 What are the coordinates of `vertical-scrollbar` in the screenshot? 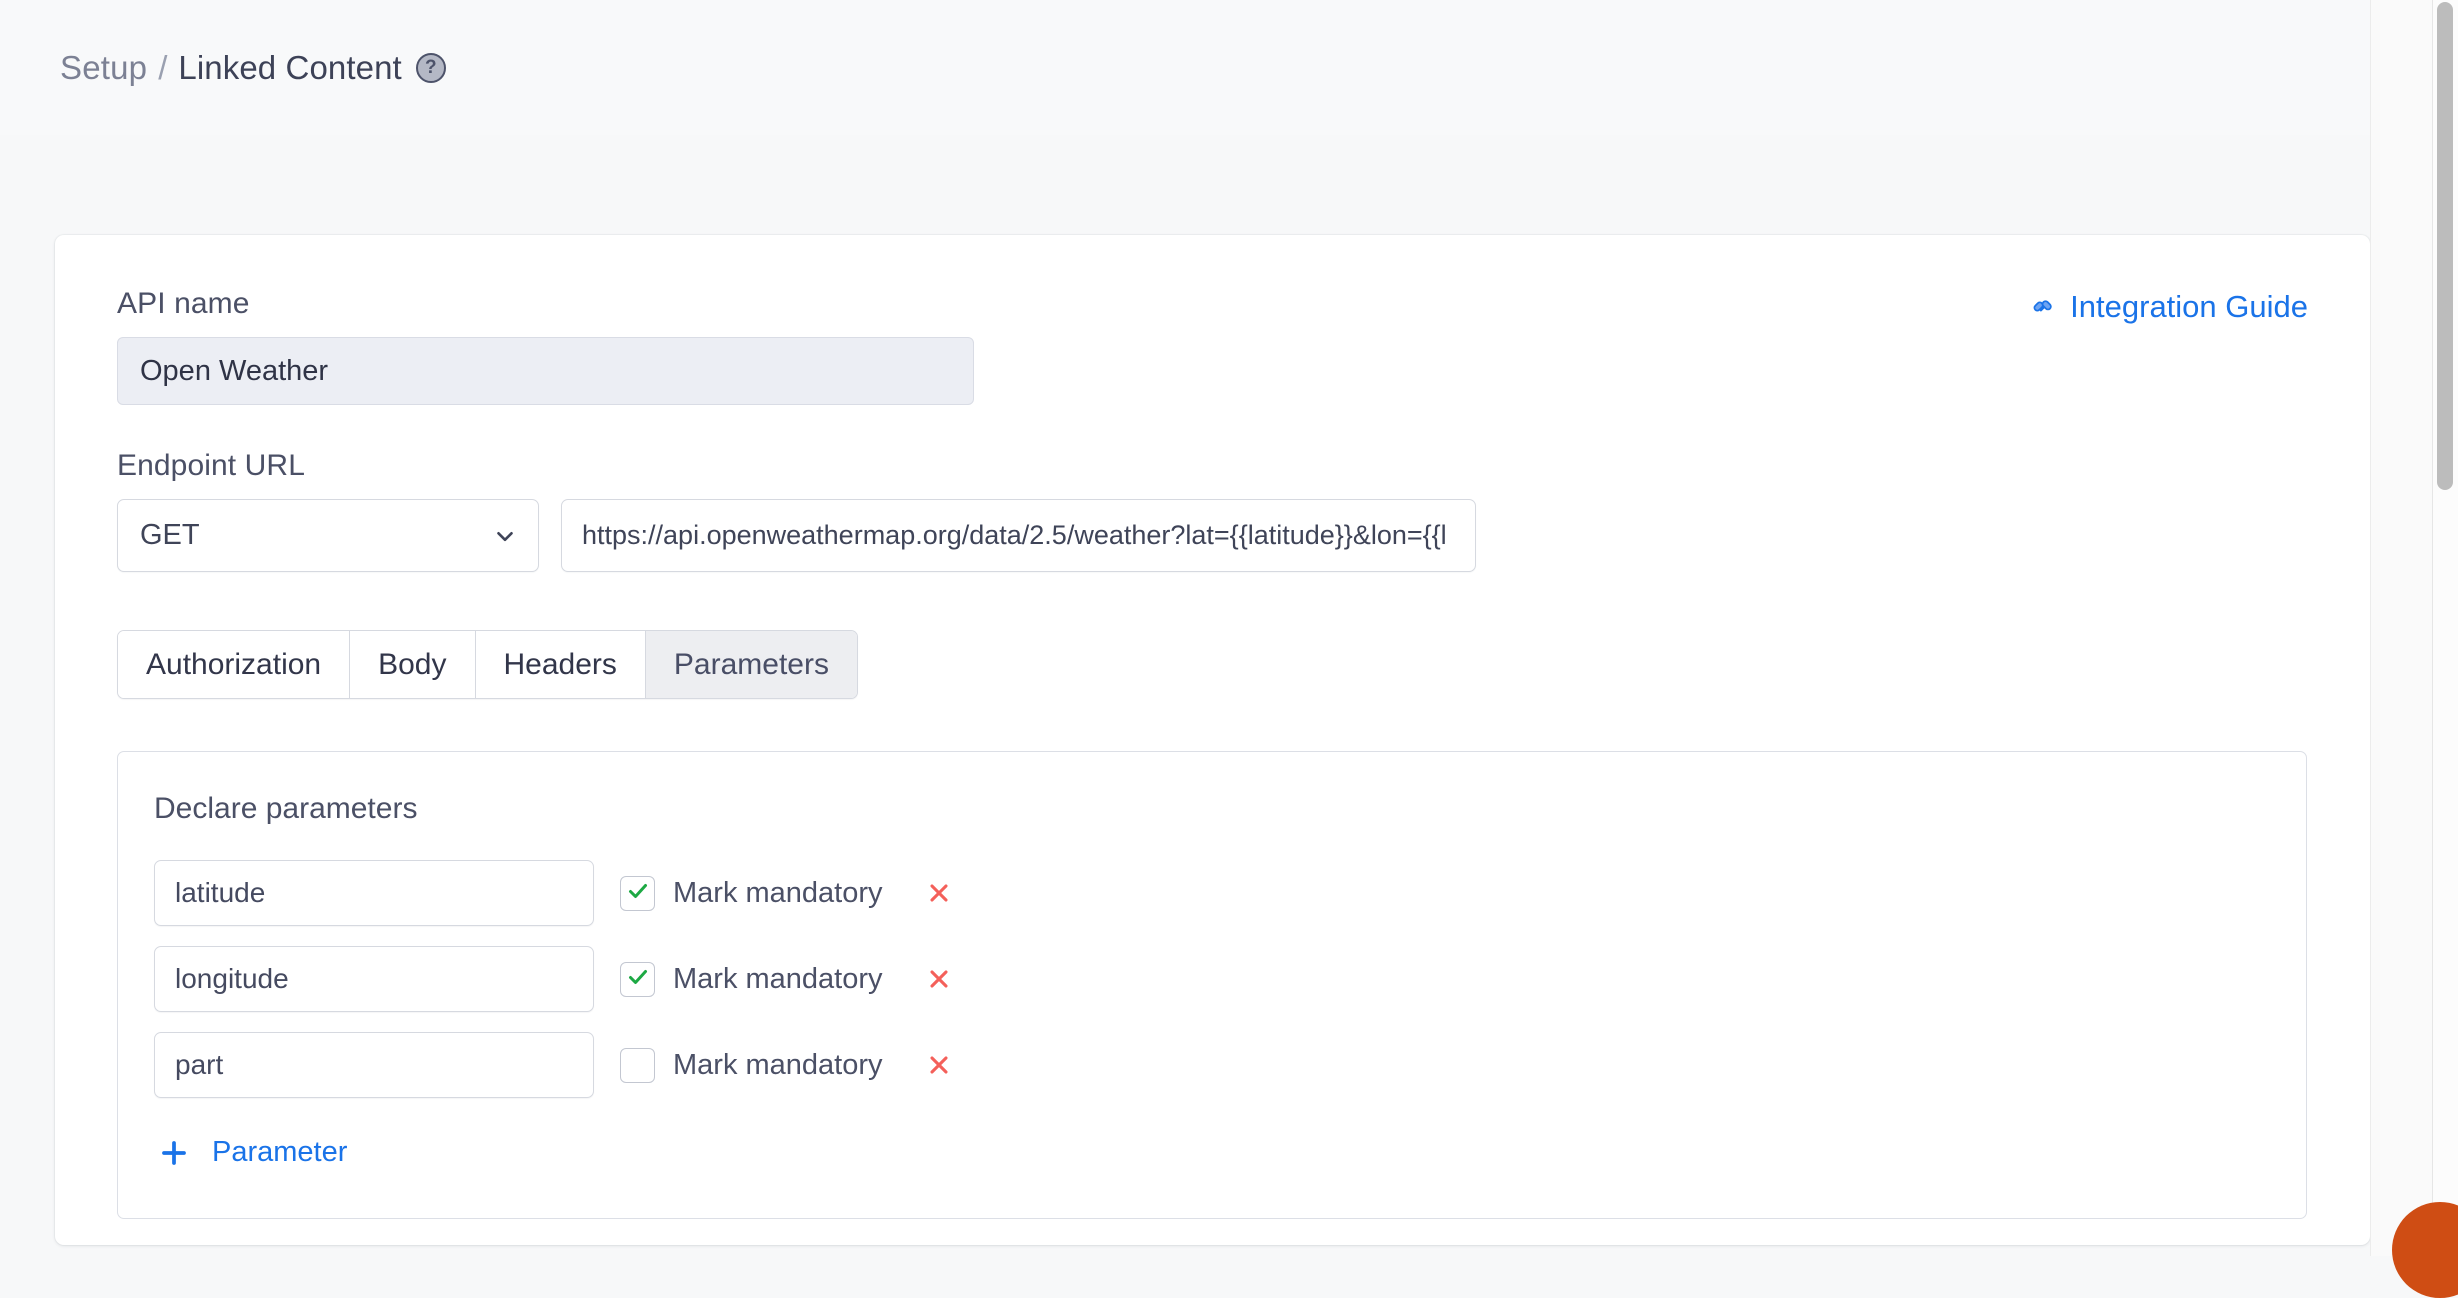 It's located at (2445, 628).